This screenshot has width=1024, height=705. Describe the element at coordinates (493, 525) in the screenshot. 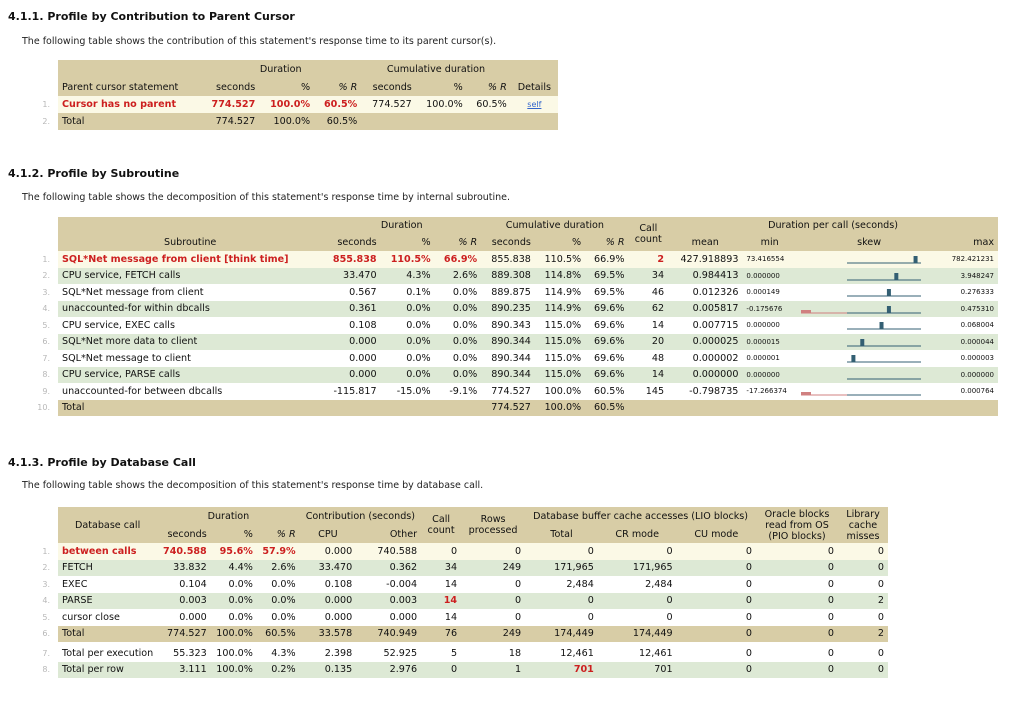

I see `header-rows-processed: Rows processed` at that location.